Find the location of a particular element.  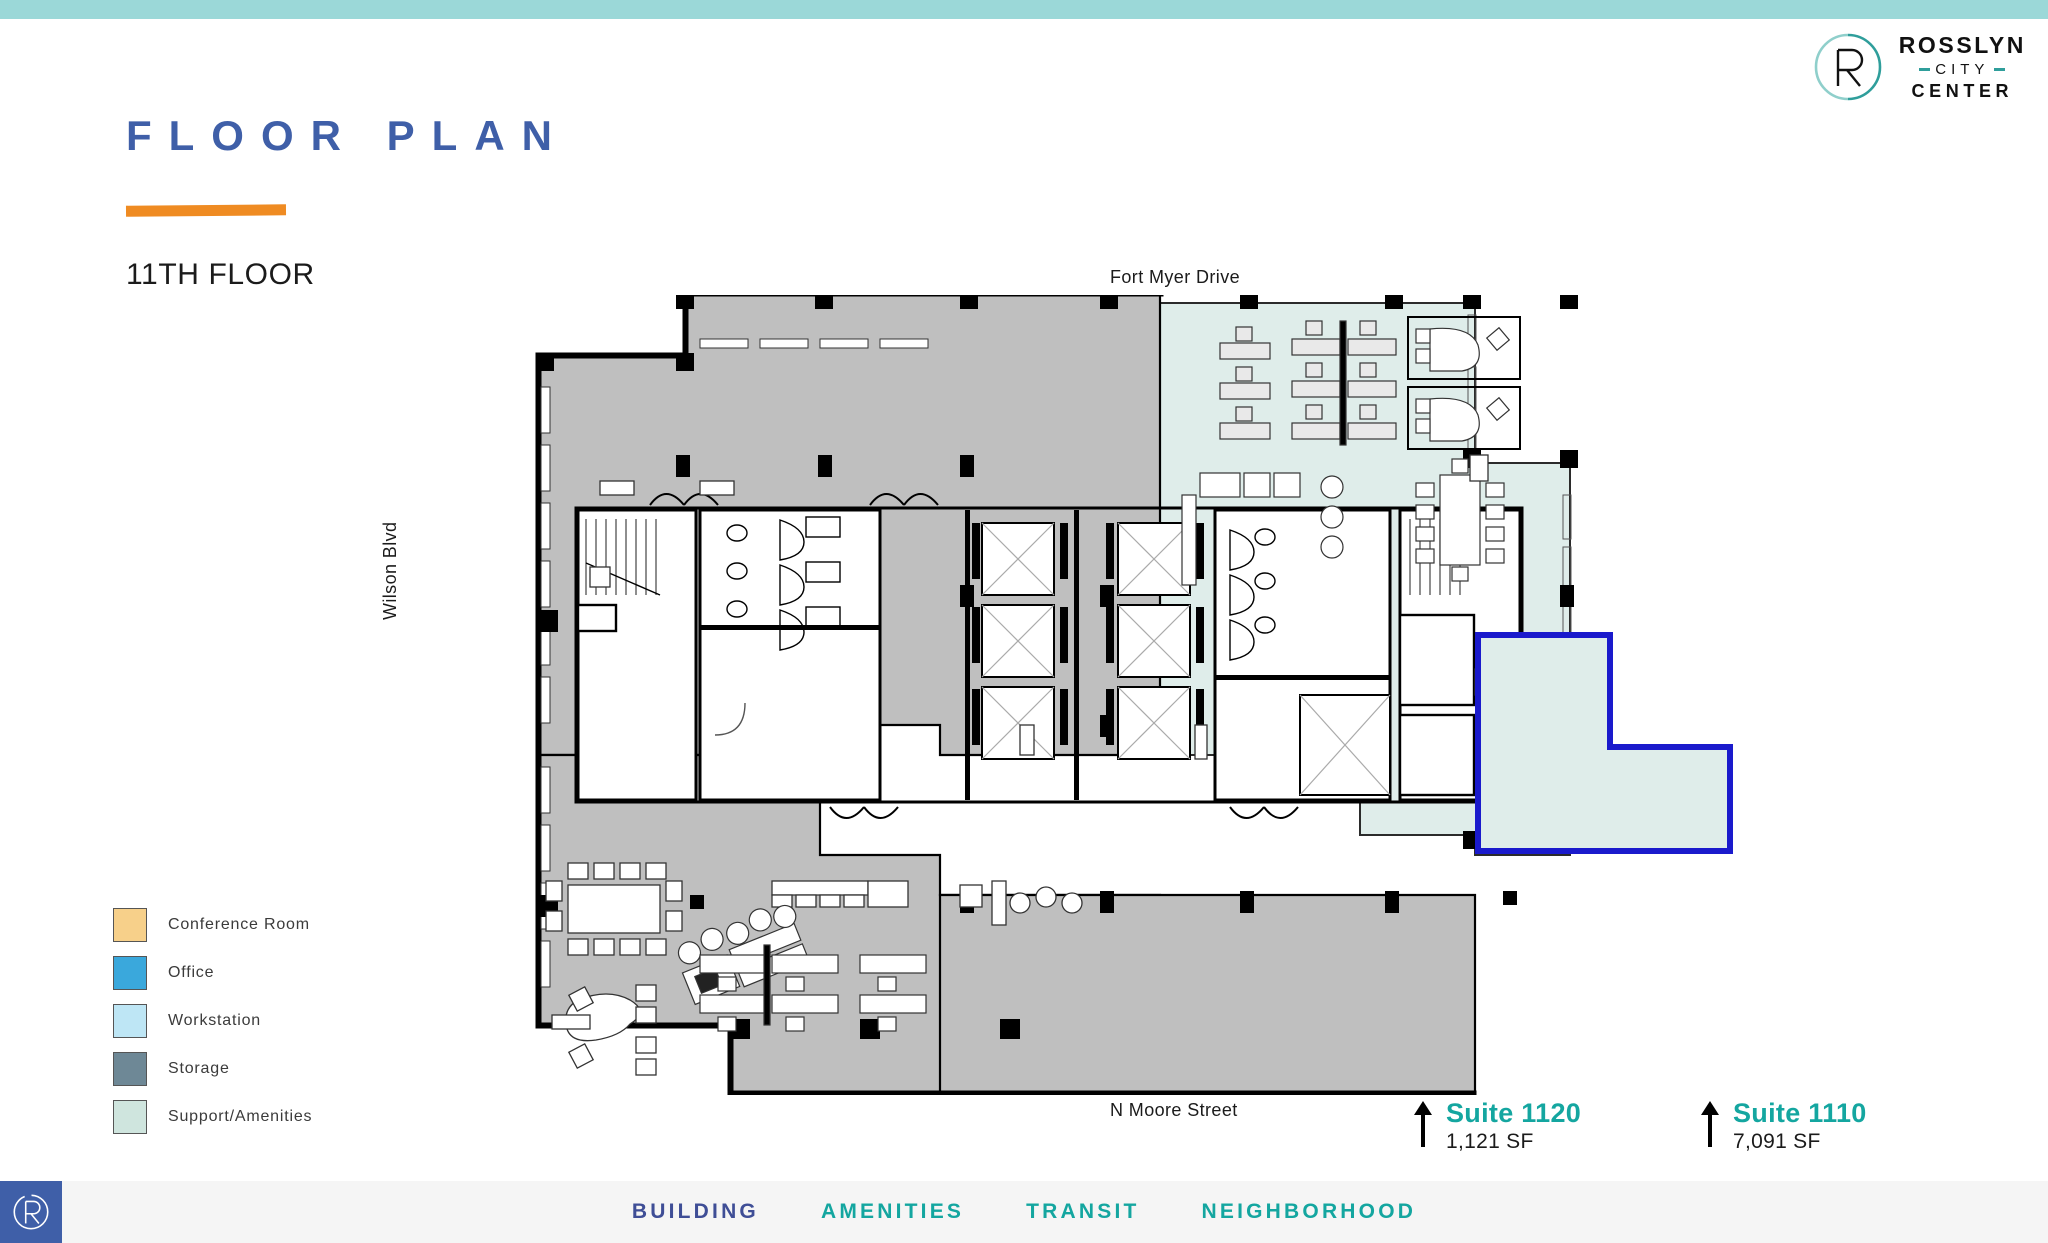

legend-swatch-support-amenities is located at coordinates (130, 1117).